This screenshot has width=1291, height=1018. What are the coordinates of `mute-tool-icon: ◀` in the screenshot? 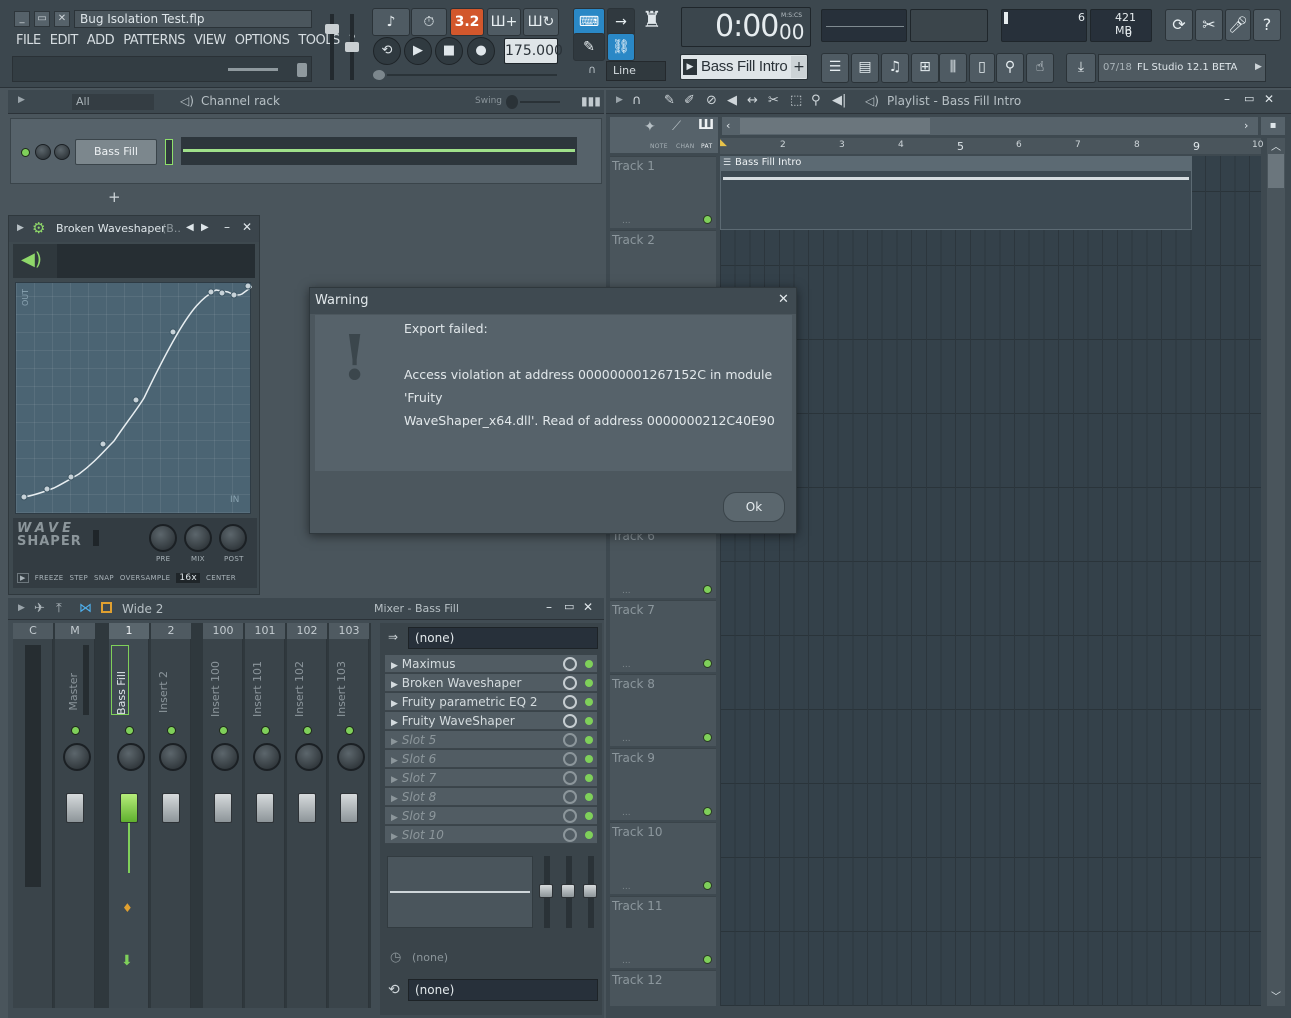 It's located at (732, 100).